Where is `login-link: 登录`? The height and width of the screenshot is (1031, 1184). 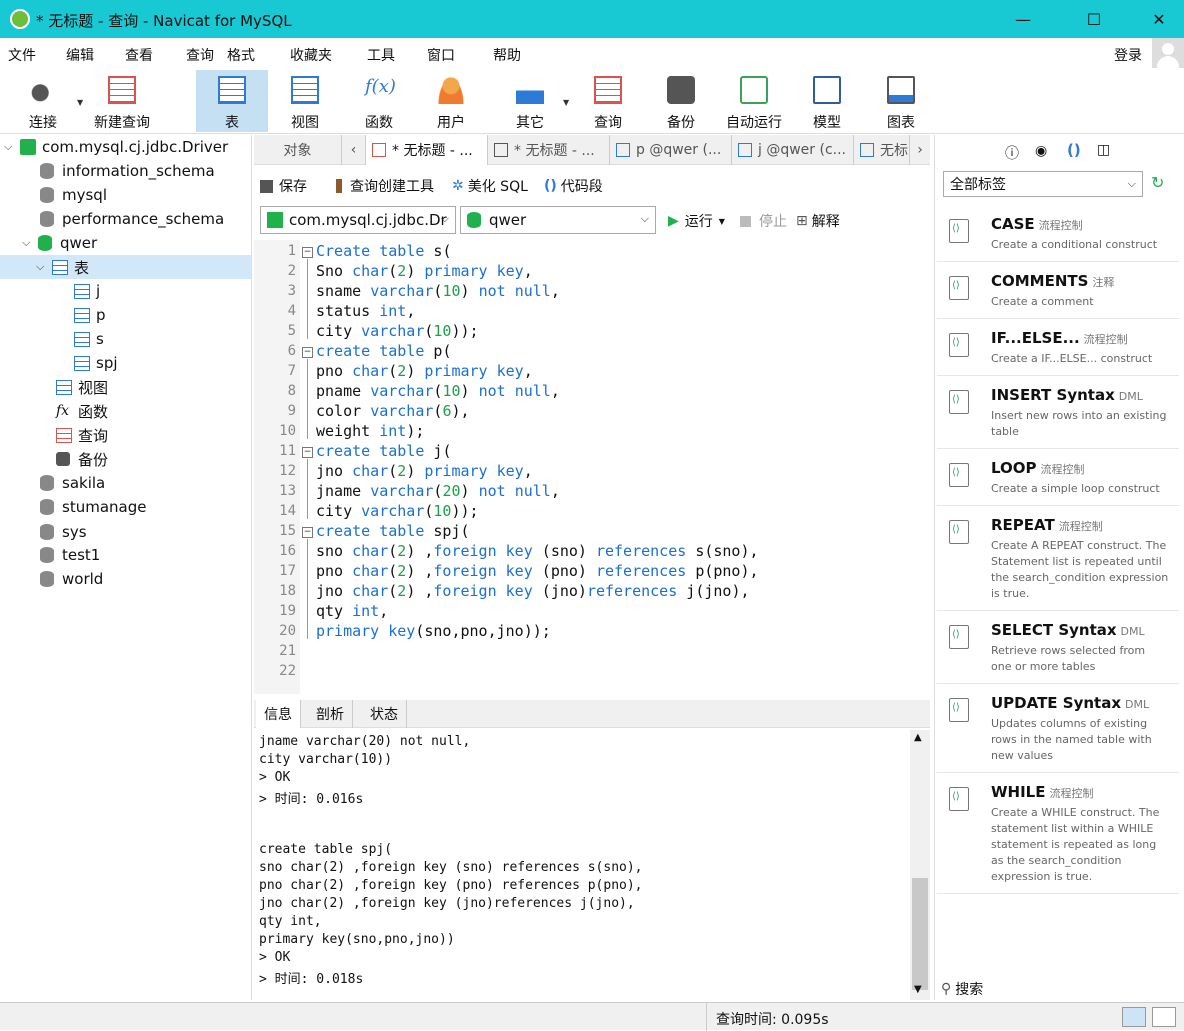 login-link: 登录 is located at coordinates (1128, 55).